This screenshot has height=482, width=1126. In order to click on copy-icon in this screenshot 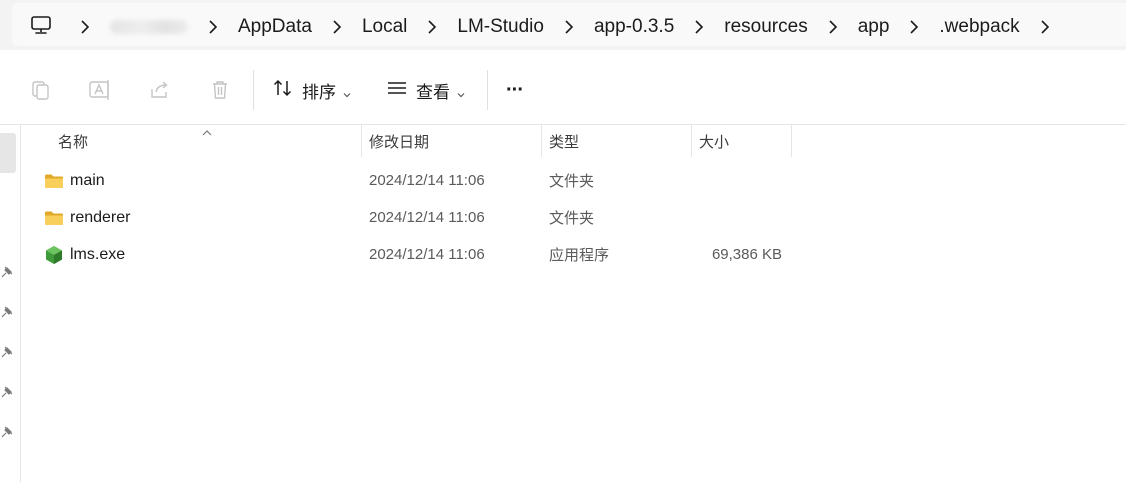, I will do `click(40, 90)`.